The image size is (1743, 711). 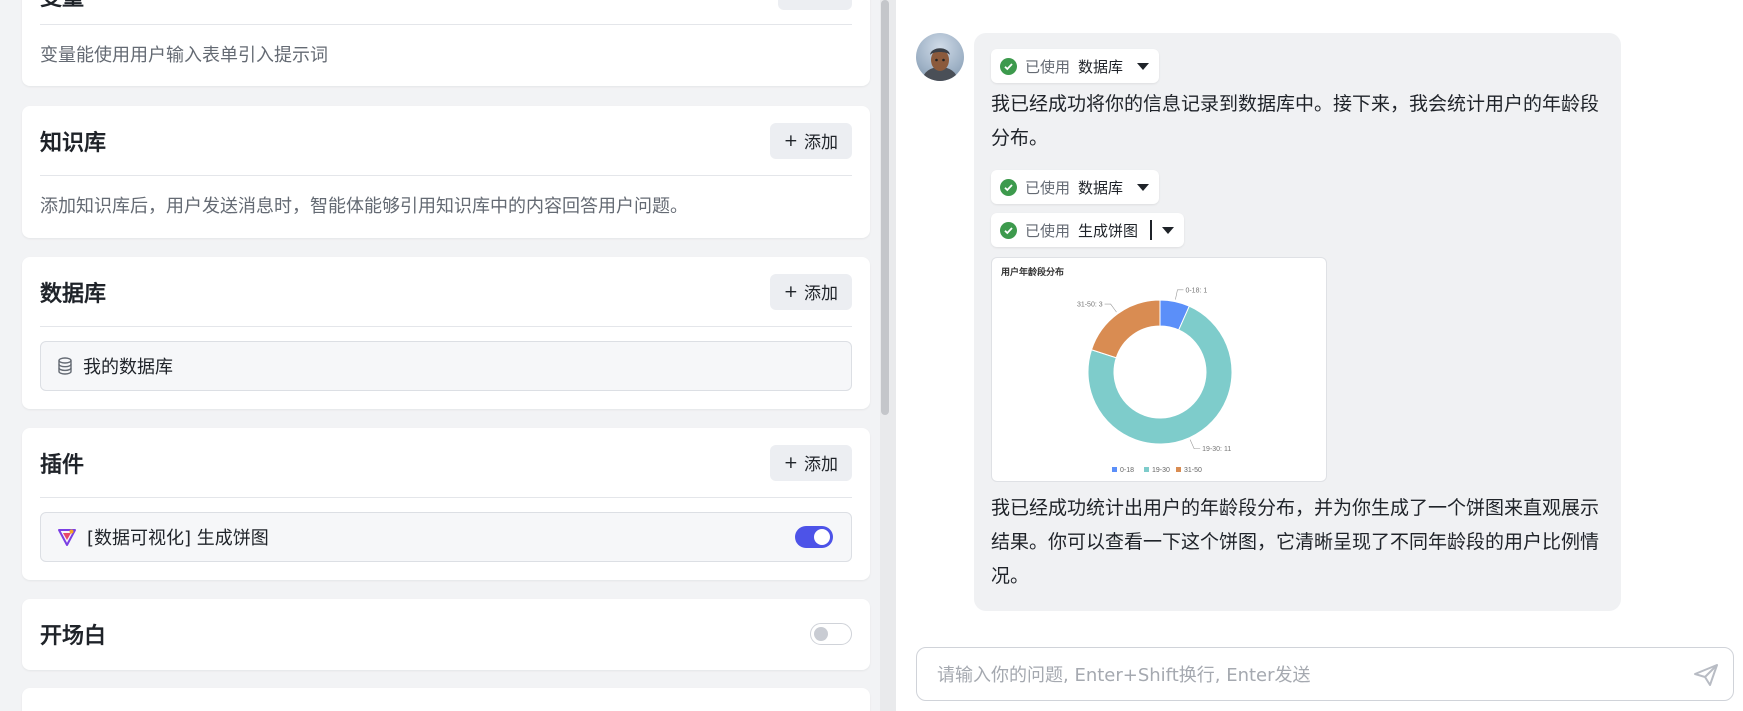 I want to click on database-add-button: + 添加, so click(x=810, y=291).